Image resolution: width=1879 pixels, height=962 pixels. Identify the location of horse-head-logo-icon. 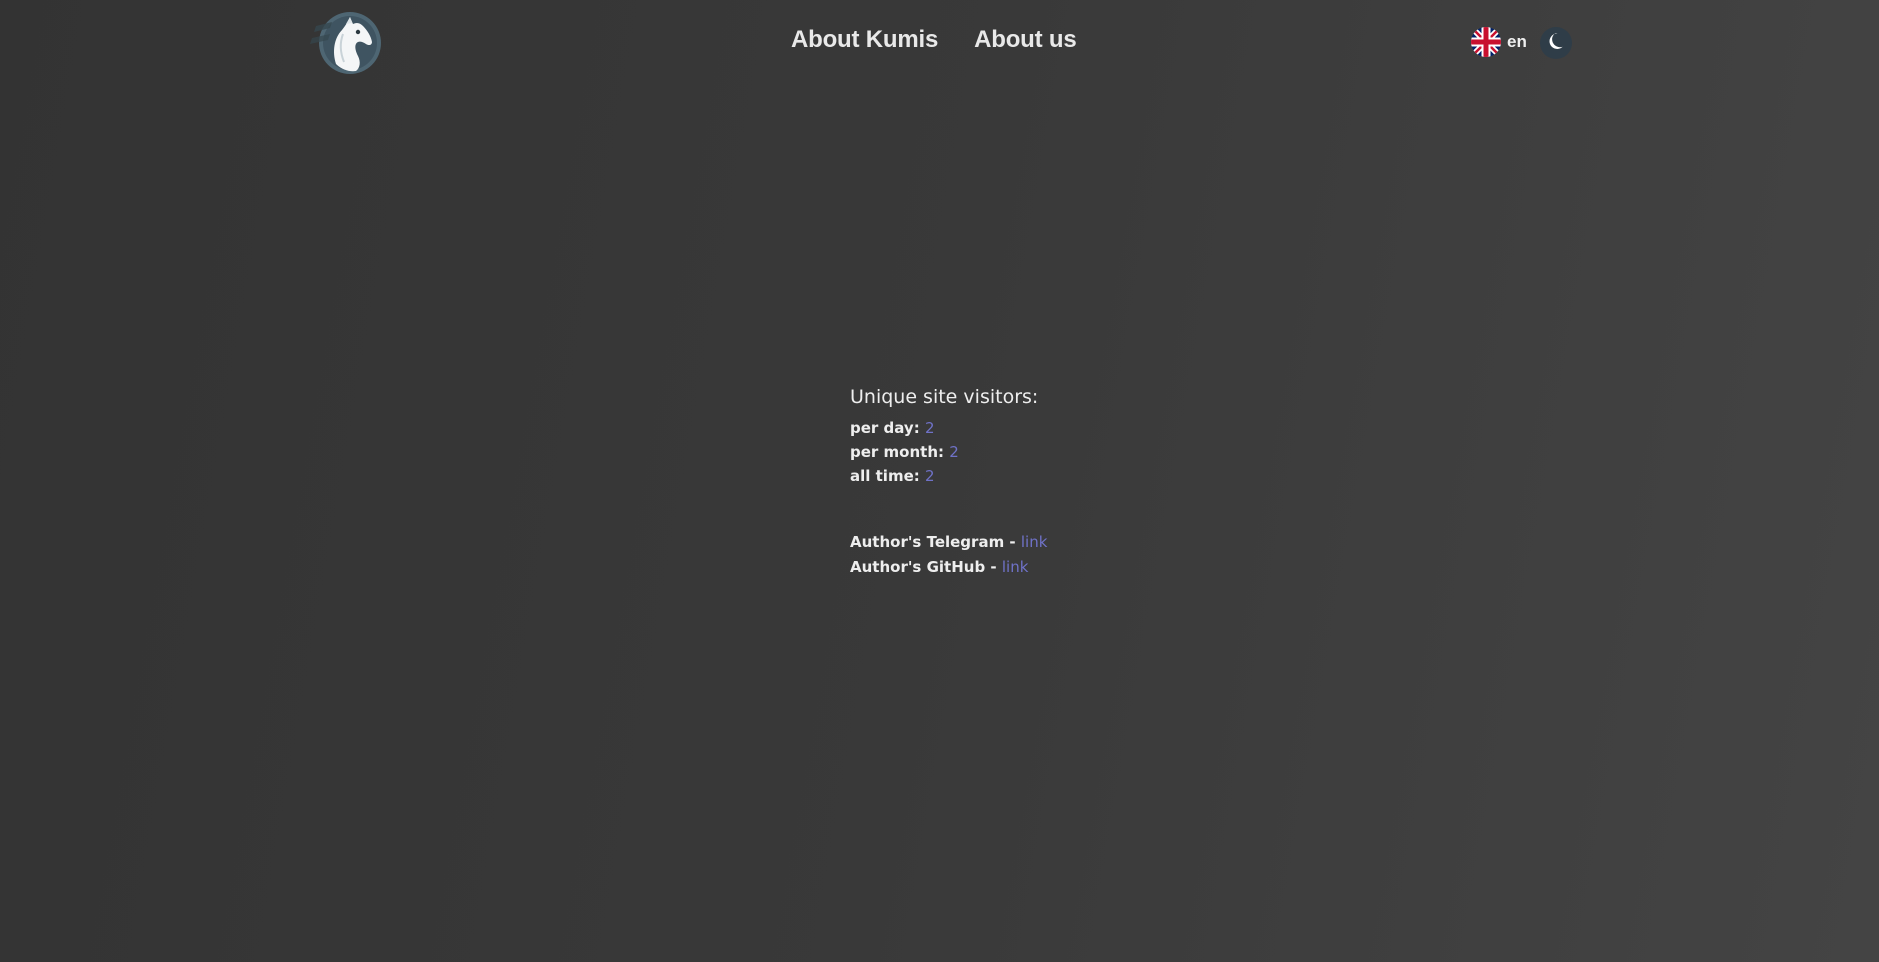
(346, 42).